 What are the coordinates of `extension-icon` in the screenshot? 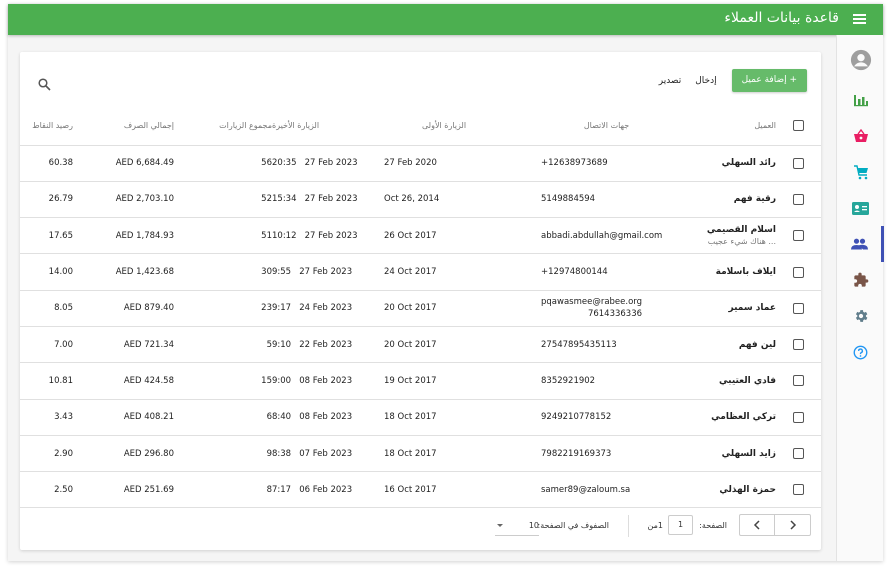 It's located at (860, 279).